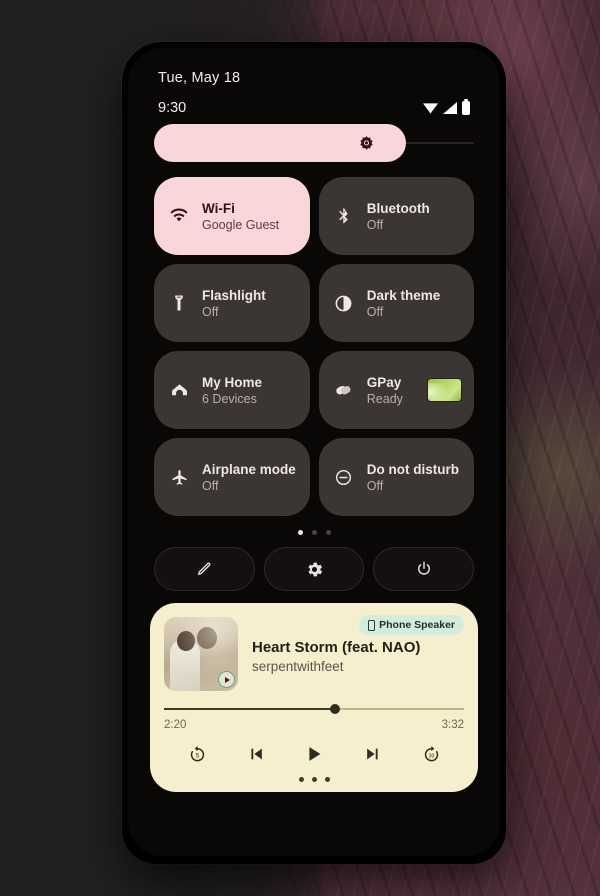 The height and width of the screenshot is (896, 600). What do you see at coordinates (344, 390) in the screenshot?
I see `gpay-icon` at bounding box center [344, 390].